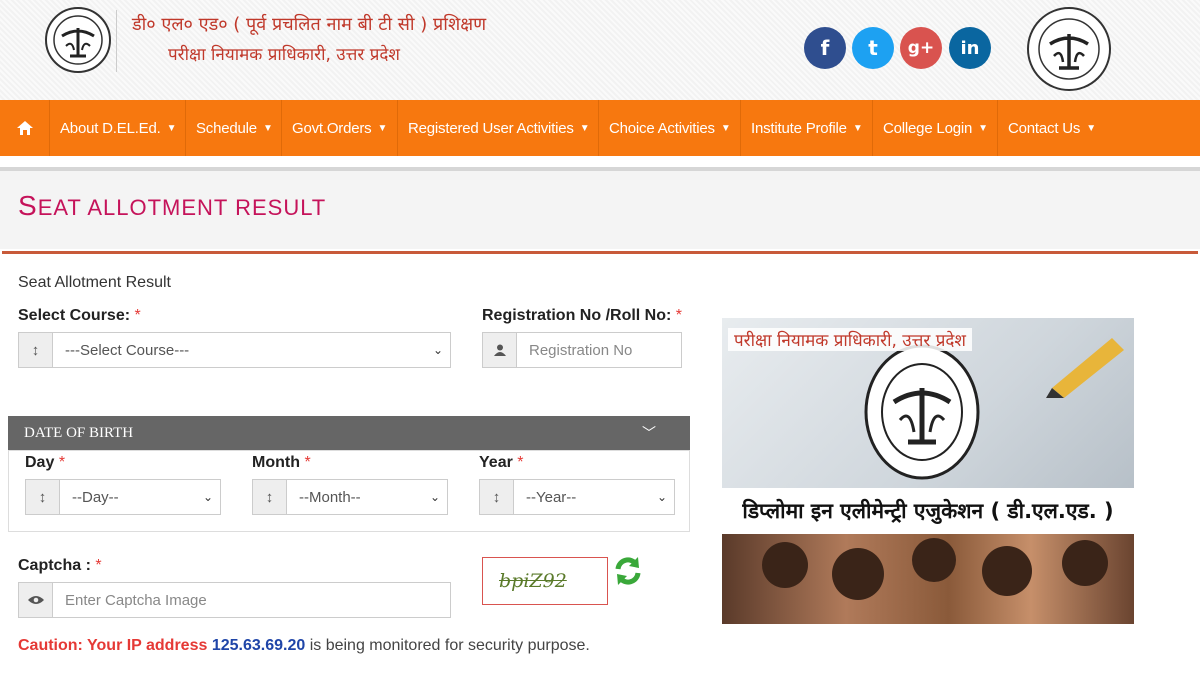 This screenshot has height=675, width=1200. What do you see at coordinates (284, 55) in the screenshot?
I see `header-title-line2: परीक्षा नियामक प्राधिकारी, उत्तर प्रदेश` at bounding box center [284, 55].